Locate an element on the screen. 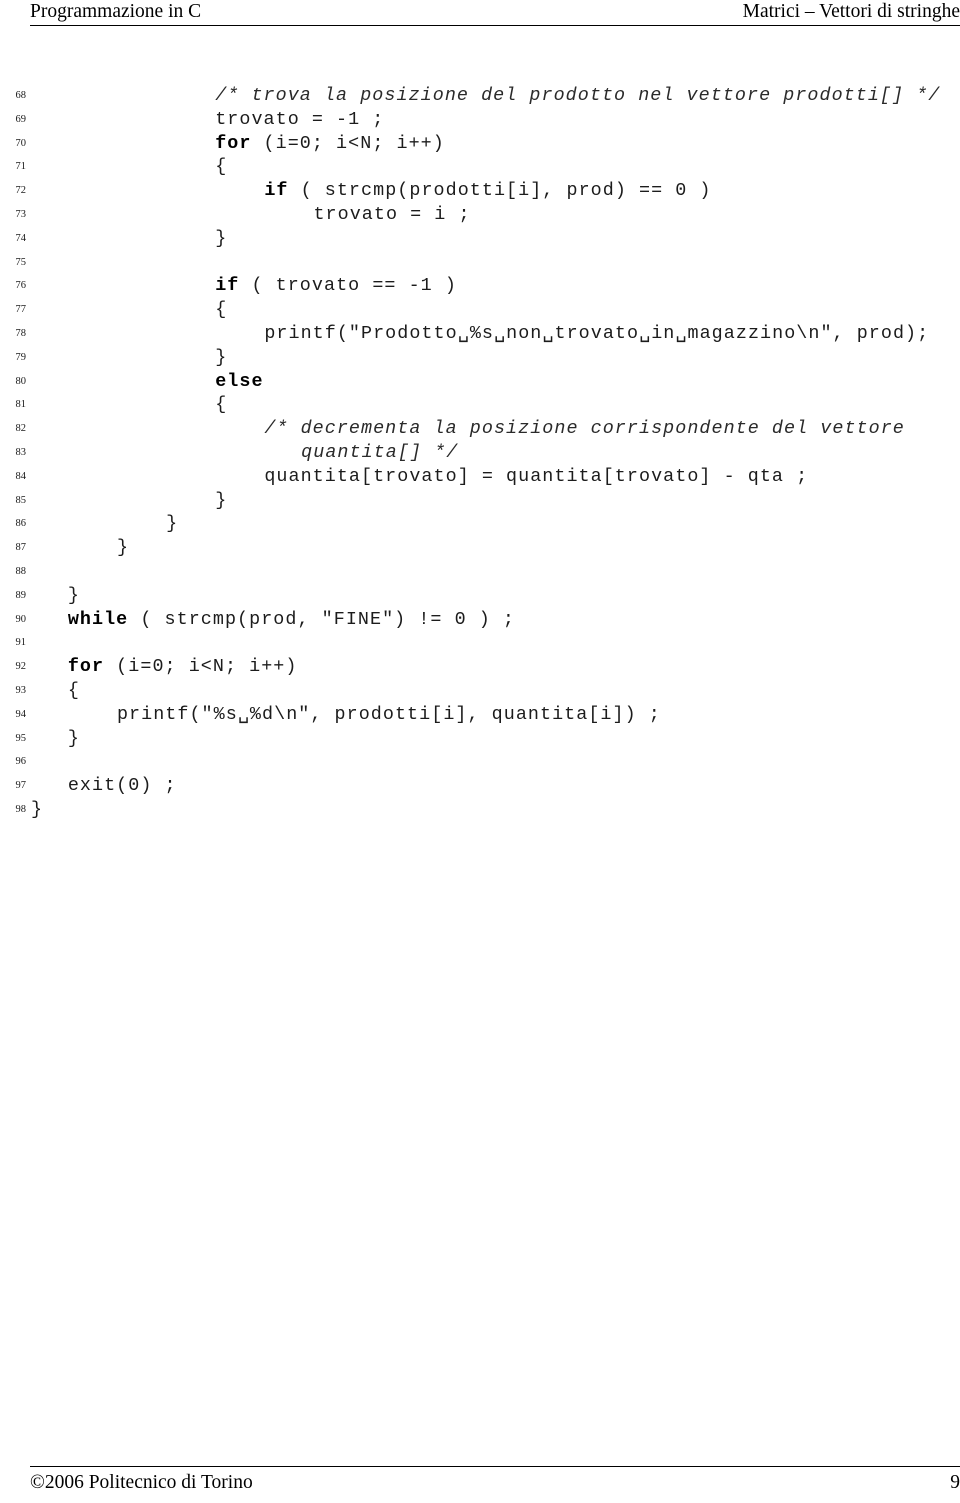  line-number: 88 is located at coordinates (21, 571).